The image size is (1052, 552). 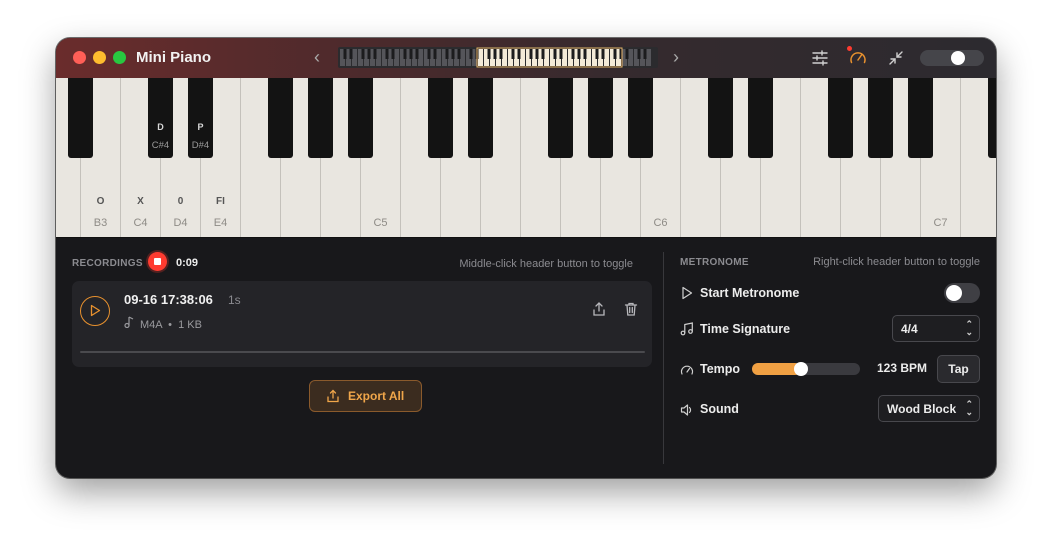 I want to click on key-note-label: C4, so click(x=140, y=223).